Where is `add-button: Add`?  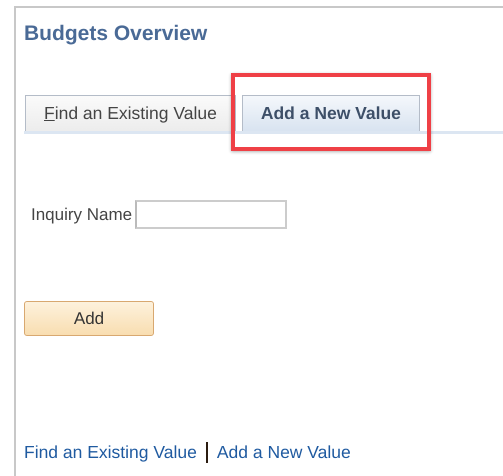 add-button: Add is located at coordinates (89, 318).